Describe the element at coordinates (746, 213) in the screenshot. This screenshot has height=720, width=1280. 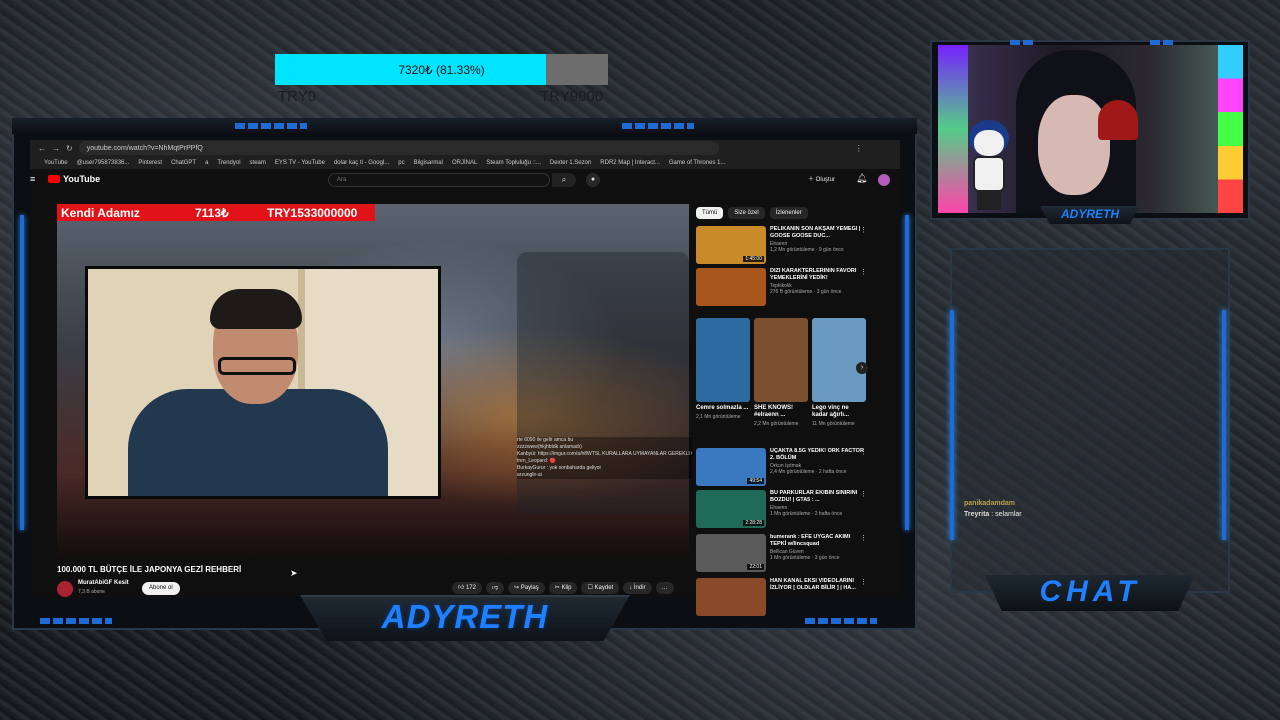
I see `filter-chip: Size özel` at that location.